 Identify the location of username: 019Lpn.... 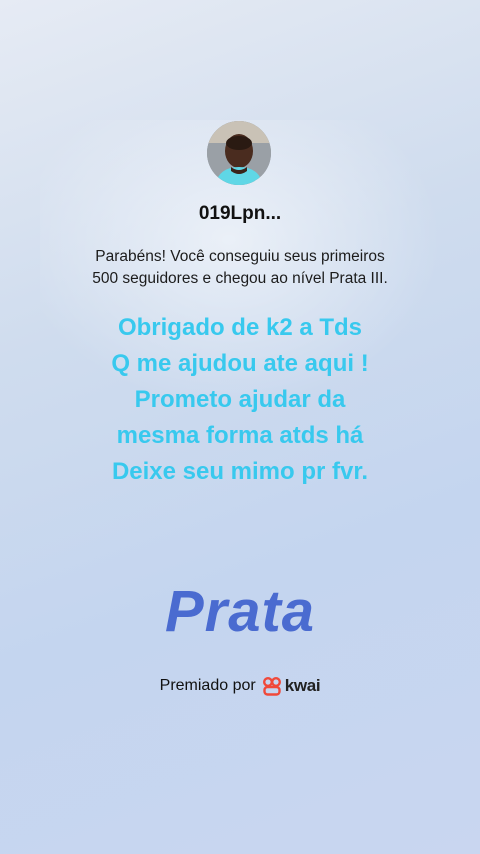
(240, 213).